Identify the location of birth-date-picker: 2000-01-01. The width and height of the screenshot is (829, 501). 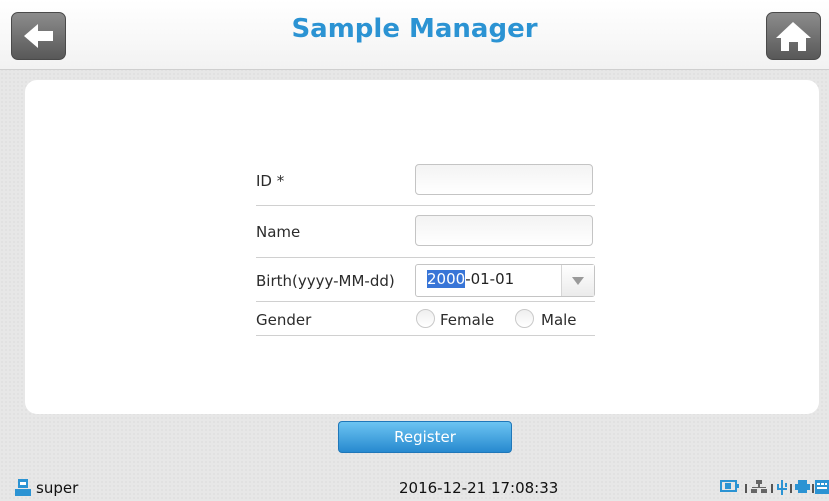
(505, 280).